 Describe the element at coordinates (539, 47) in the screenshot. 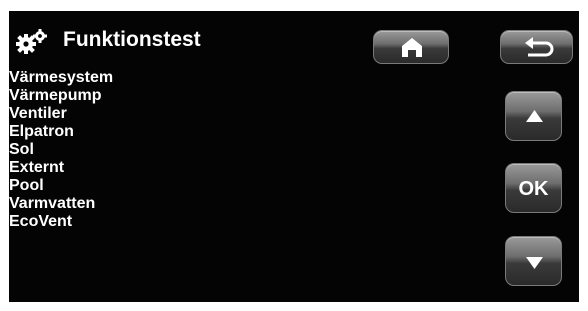

I see `back-arrow-icon` at that location.